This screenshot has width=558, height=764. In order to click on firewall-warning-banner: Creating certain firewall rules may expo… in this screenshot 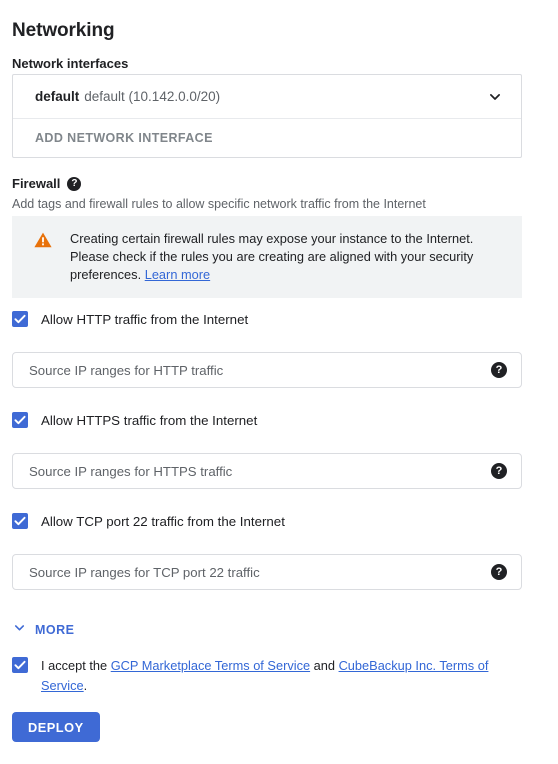, I will do `click(267, 257)`.